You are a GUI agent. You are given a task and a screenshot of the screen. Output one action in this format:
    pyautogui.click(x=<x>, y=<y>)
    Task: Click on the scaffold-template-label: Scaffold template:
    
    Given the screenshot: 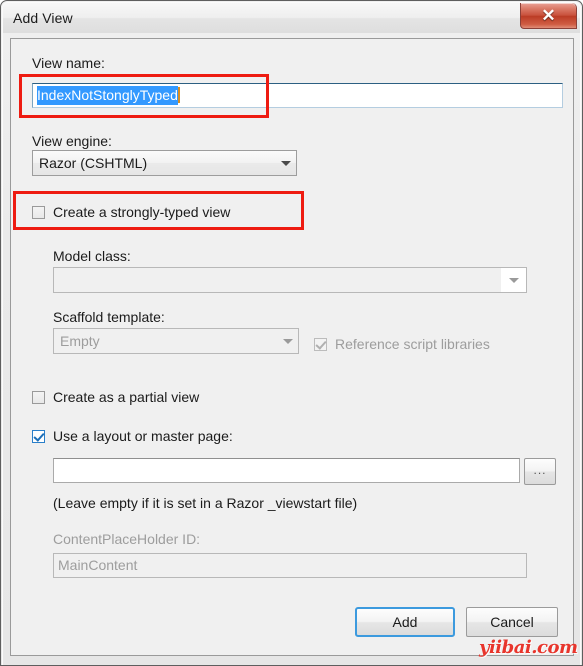 What is the action you would take?
    pyautogui.click(x=109, y=317)
    